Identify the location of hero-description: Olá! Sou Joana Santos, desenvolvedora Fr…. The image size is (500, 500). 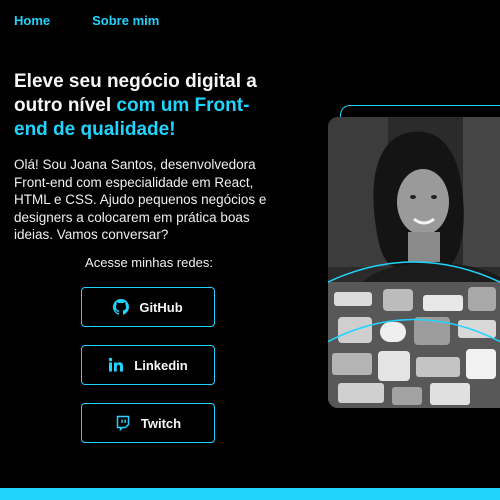
(140, 199).